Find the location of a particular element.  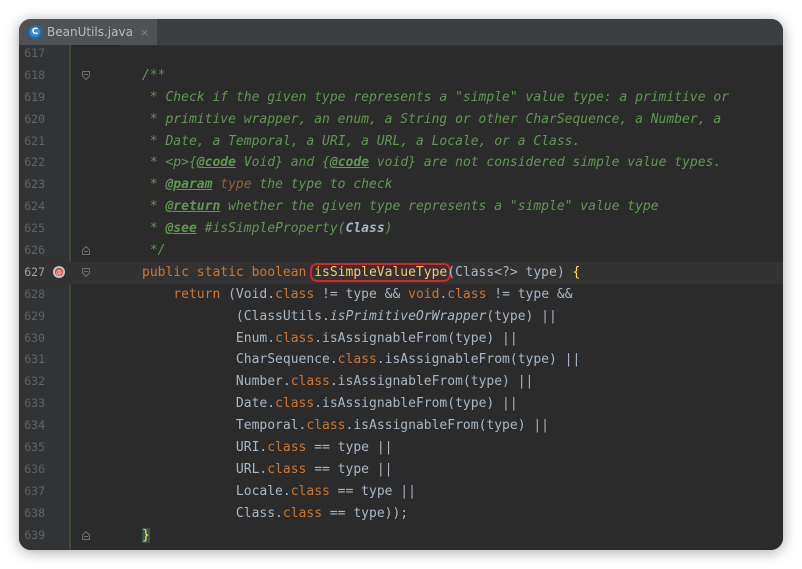

code-token: Class is located at coordinates (365, 229).